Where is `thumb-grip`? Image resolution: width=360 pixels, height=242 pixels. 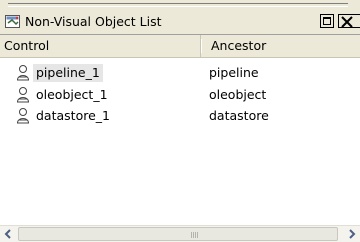
thumb-grip is located at coordinates (195, 235).